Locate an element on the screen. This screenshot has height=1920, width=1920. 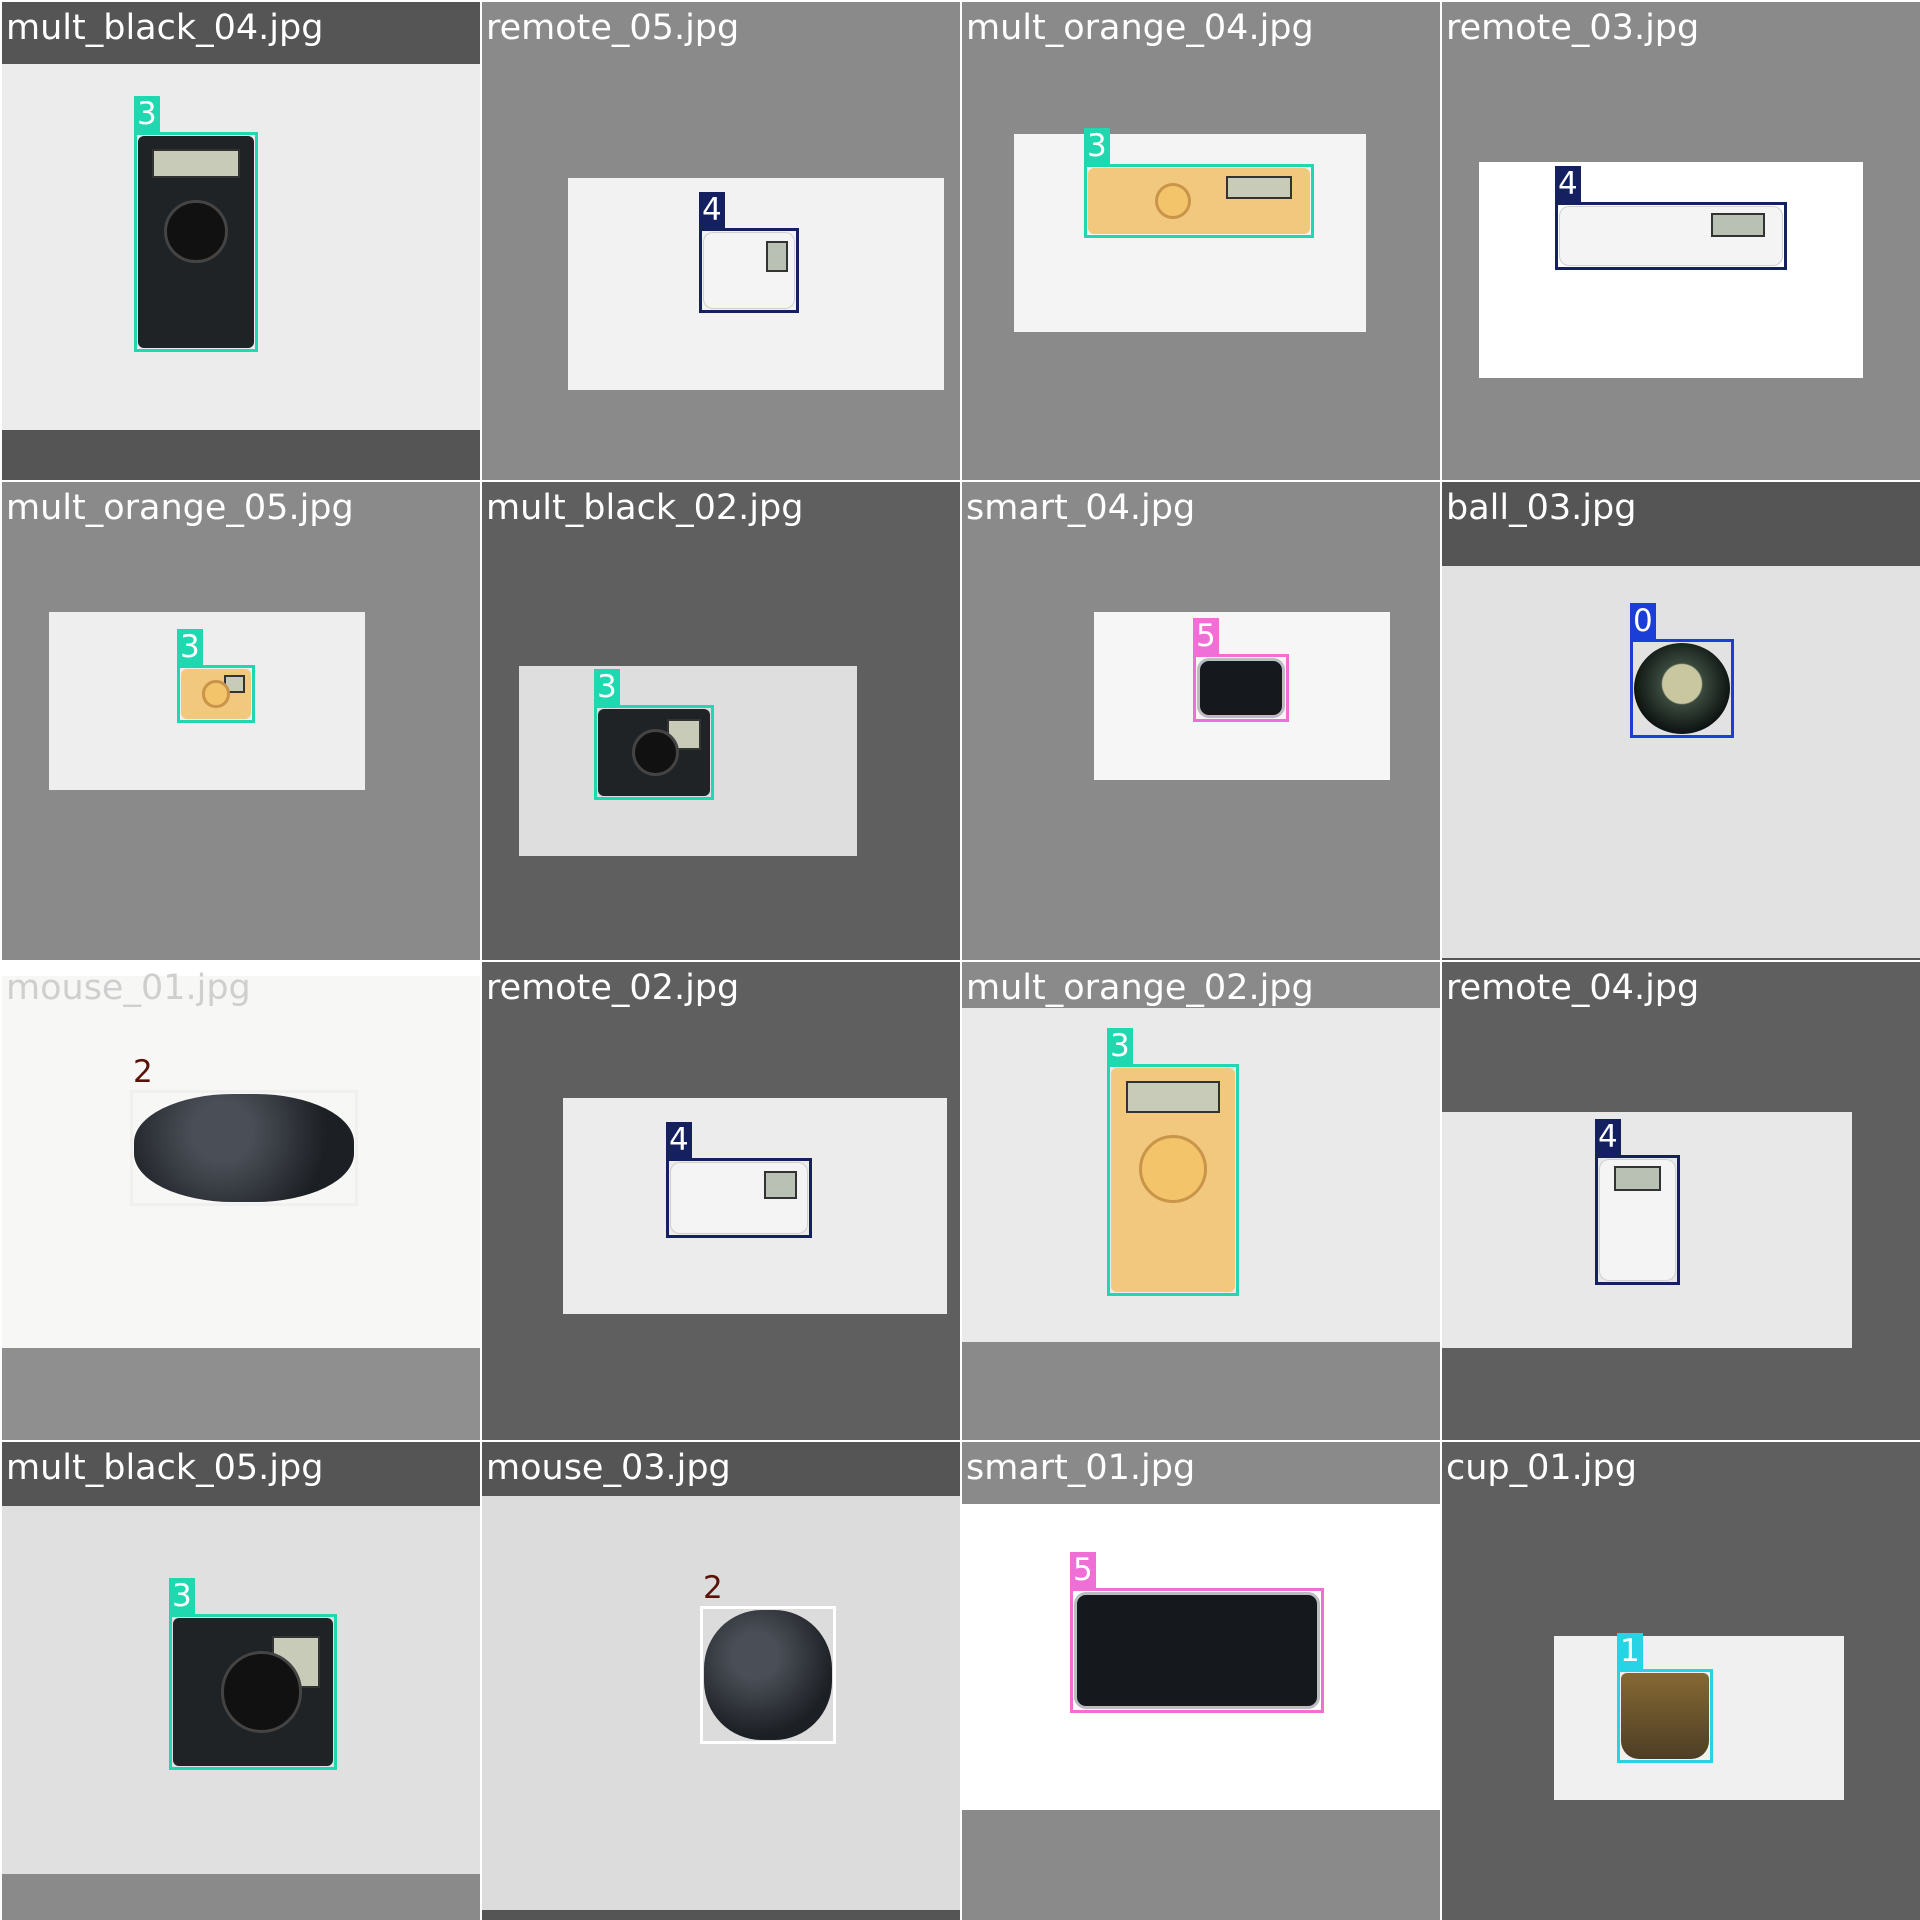
image-tile: 3 mult_black_02.jpg is located at coordinates (721, 721).